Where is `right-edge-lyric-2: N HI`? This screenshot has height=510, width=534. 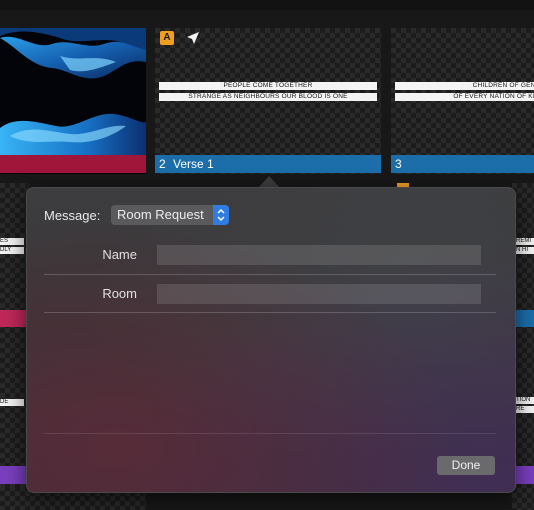 right-edge-lyric-2: N HI is located at coordinates (525, 250).